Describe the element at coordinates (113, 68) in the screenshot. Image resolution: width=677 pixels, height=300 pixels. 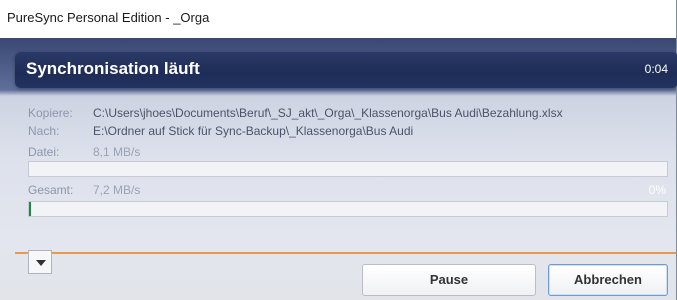
I see `sync-status-title: Synchronisation läuft` at that location.